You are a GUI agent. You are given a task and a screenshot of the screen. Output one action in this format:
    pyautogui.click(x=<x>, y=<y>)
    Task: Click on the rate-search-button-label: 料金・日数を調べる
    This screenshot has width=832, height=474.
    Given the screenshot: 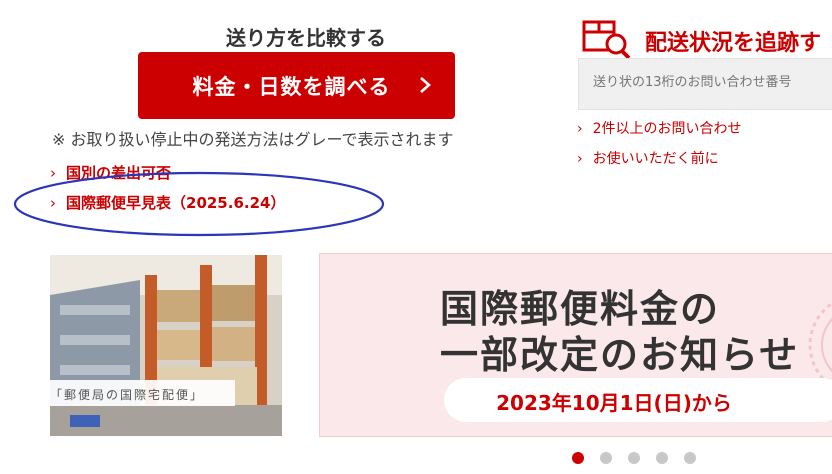 What is the action you would take?
    pyautogui.click(x=291, y=86)
    